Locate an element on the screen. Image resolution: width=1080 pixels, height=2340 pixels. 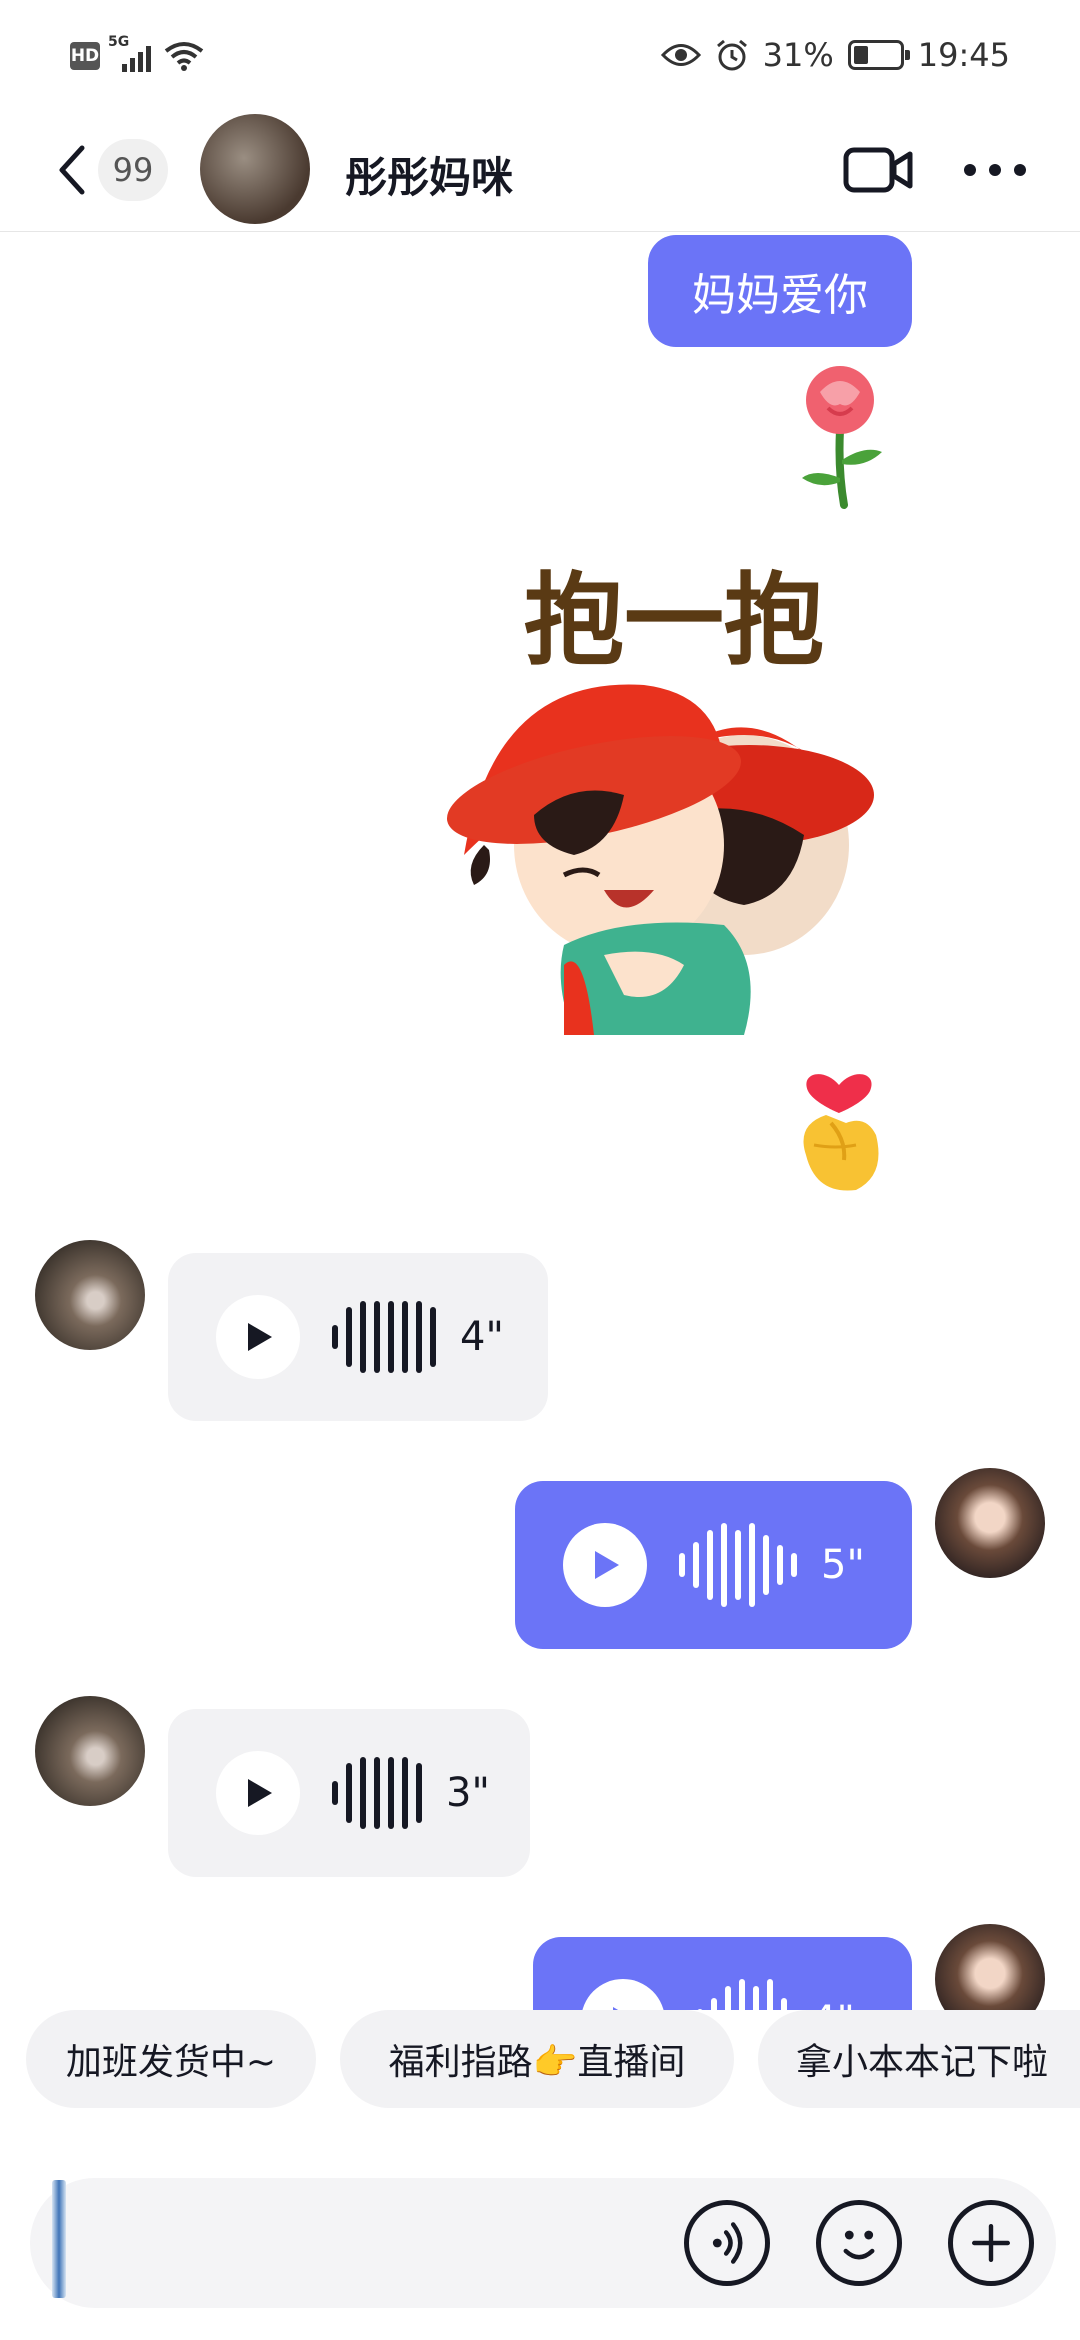
contact-name: 彤彤妈咪 is located at coordinates (429, 174).